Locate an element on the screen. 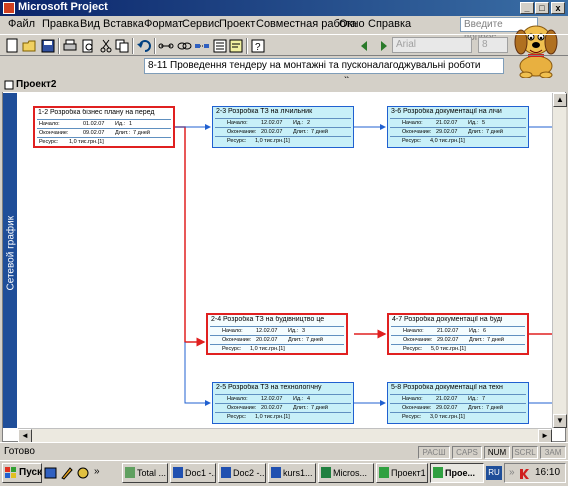  project-window-title: Проект2 is located at coordinates (36, 84).